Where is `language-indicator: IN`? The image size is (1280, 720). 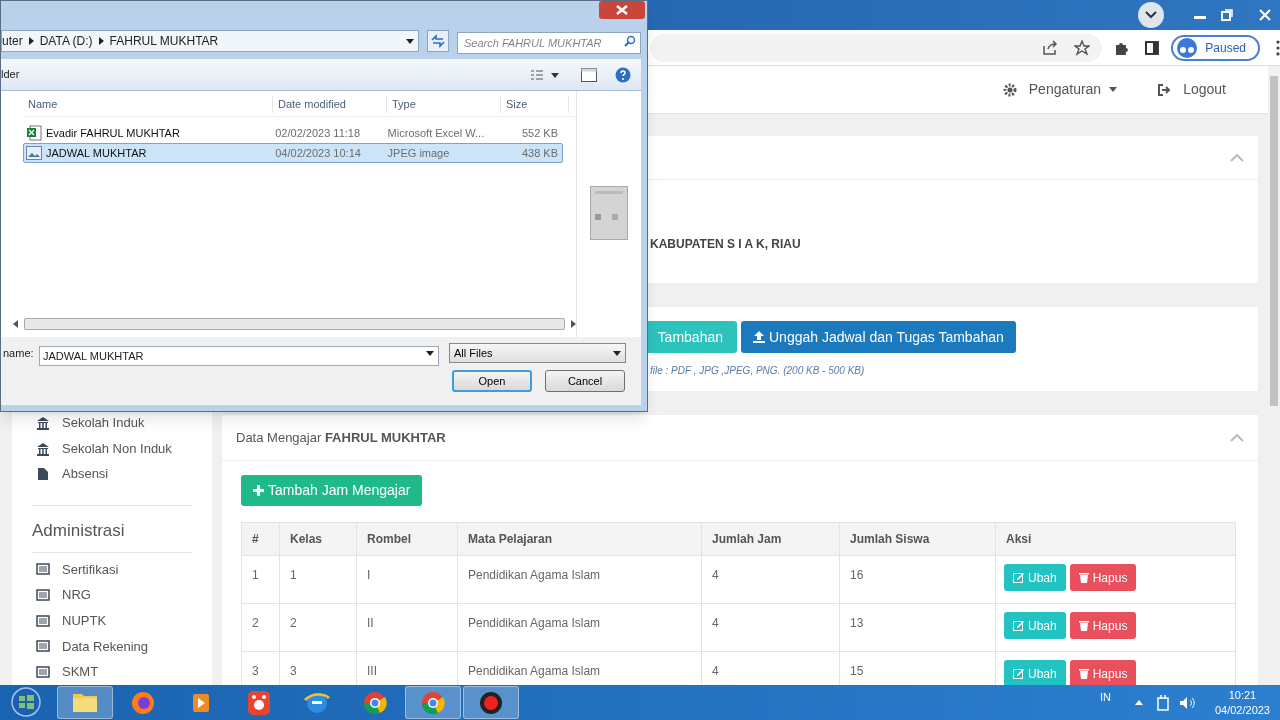
language-indicator: IN is located at coordinates (1105, 697).